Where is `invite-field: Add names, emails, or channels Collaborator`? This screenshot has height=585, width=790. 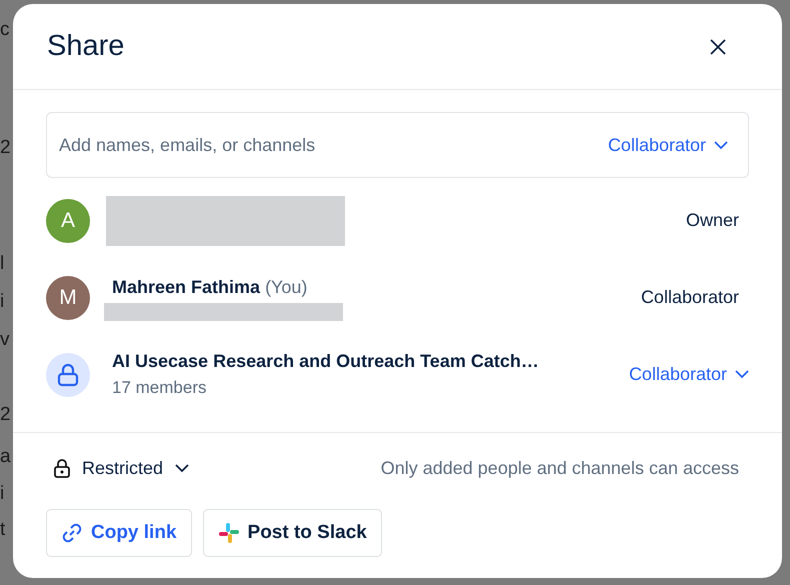 invite-field: Add names, emails, or channels Collaborator is located at coordinates (397, 145).